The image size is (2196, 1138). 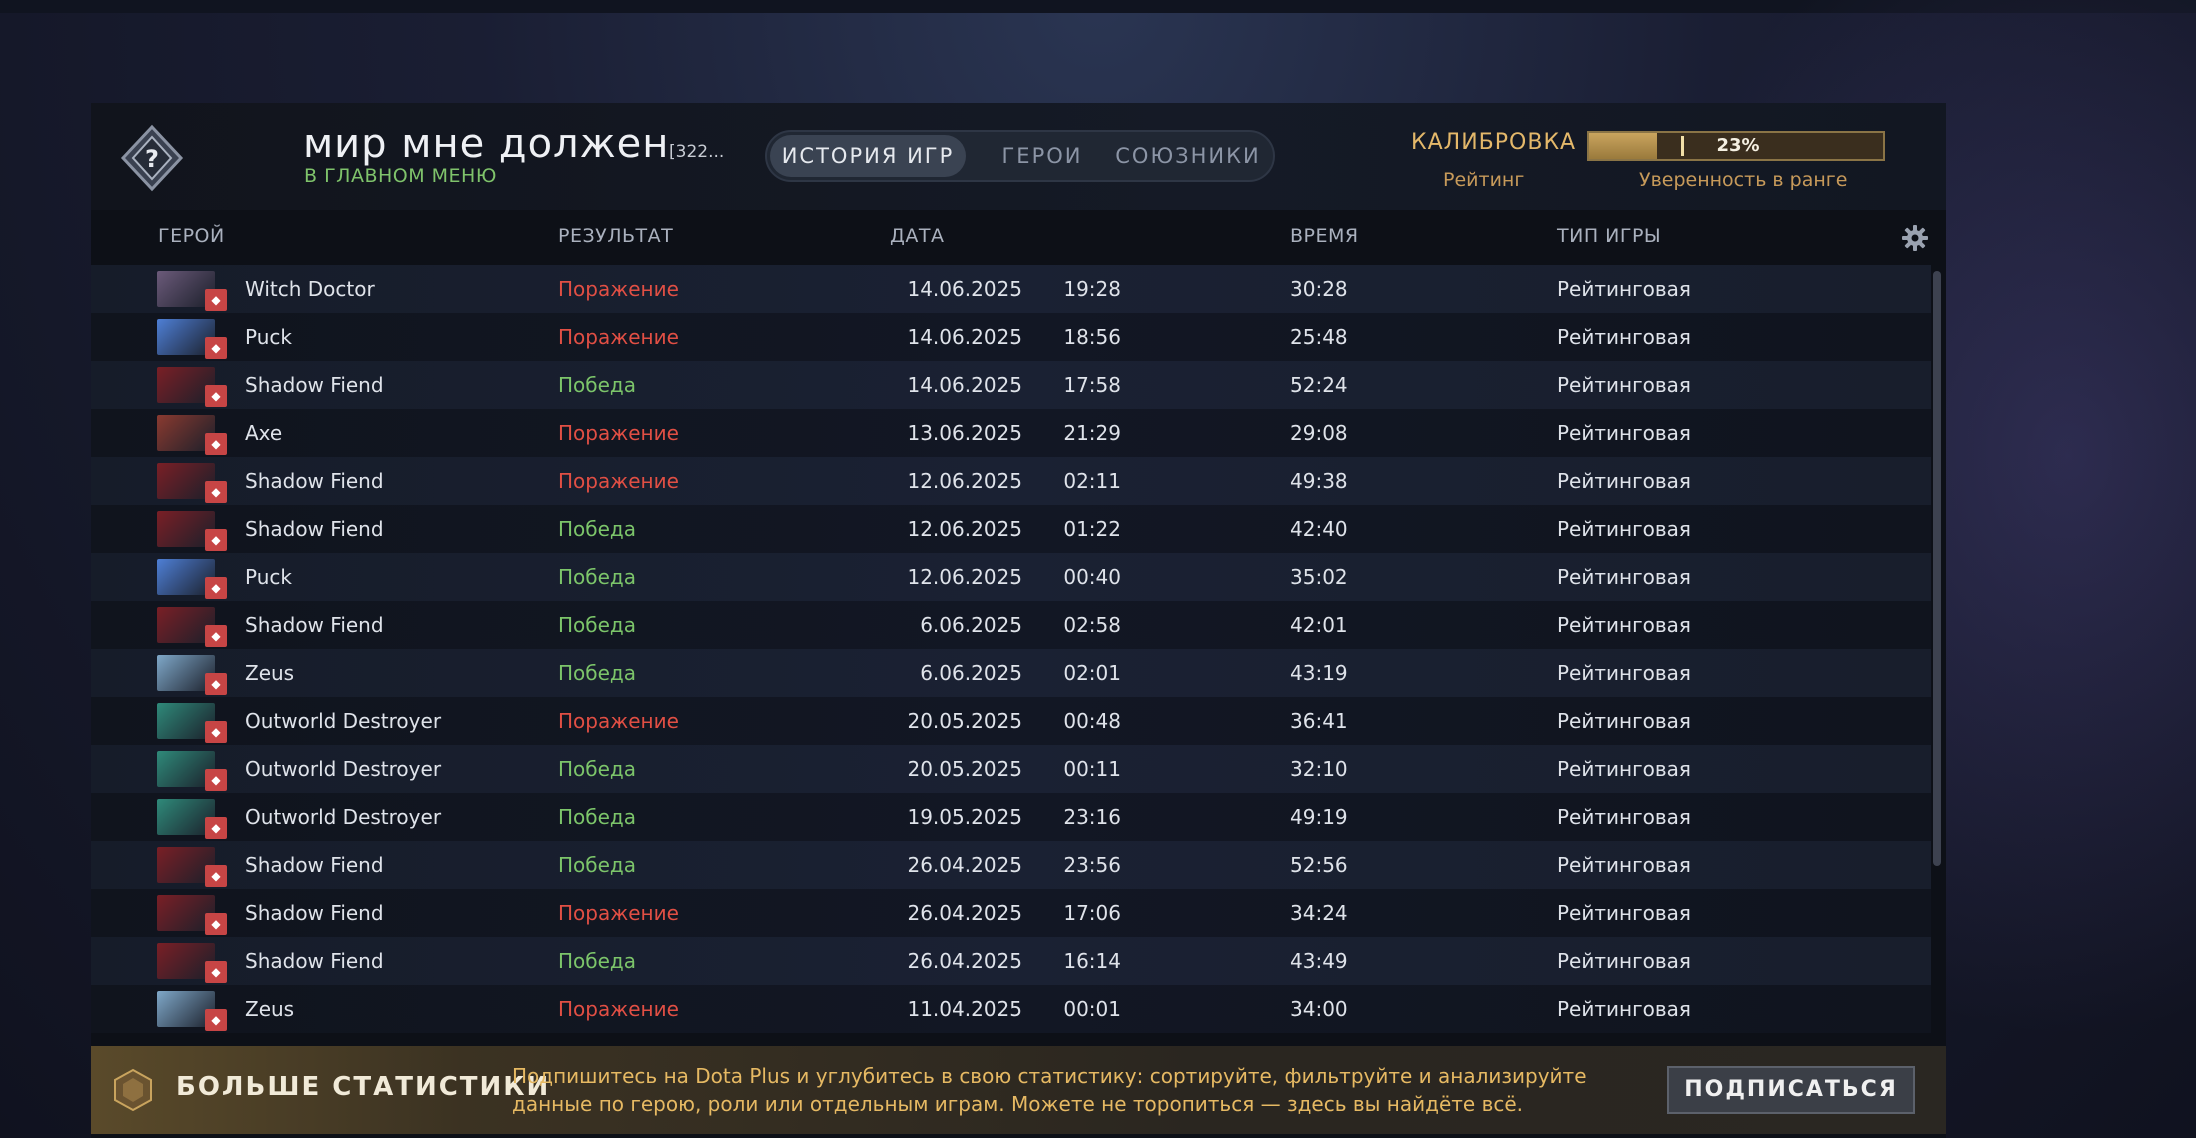 I want to click on calibration-label: КАЛИБРОВКА, so click(x=1494, y=142).